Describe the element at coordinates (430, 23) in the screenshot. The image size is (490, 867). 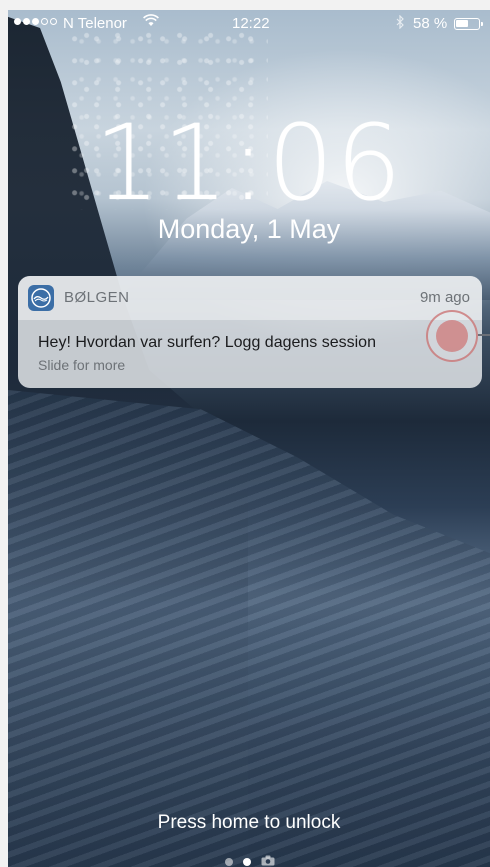
I see `battery-percentage: 58 %` at that location.